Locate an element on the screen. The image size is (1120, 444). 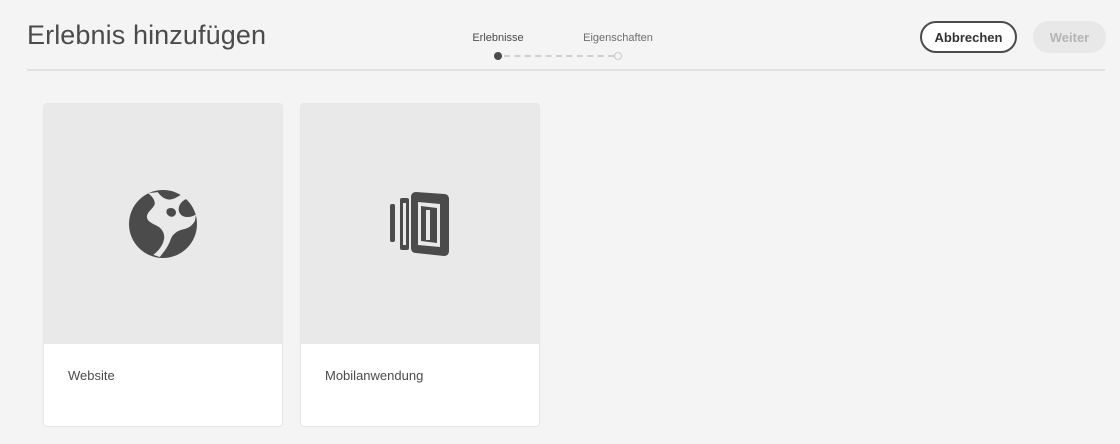
header-divider is located at coordinates (566, 70).